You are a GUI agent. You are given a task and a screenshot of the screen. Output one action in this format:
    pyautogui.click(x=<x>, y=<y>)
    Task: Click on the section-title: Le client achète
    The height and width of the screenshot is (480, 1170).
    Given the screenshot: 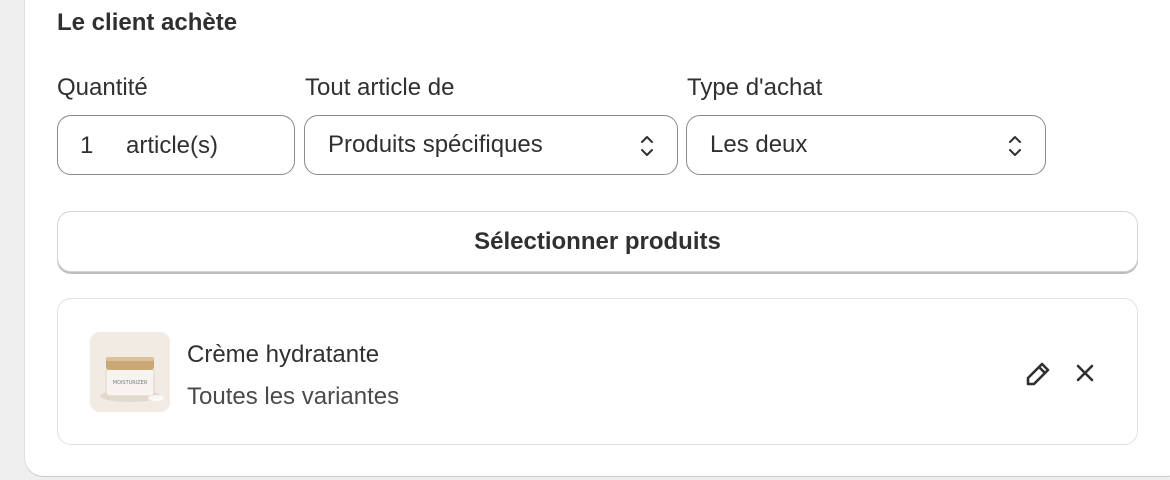 What is the action you would take?
    pyautogui.click(x=147, y=22)
    